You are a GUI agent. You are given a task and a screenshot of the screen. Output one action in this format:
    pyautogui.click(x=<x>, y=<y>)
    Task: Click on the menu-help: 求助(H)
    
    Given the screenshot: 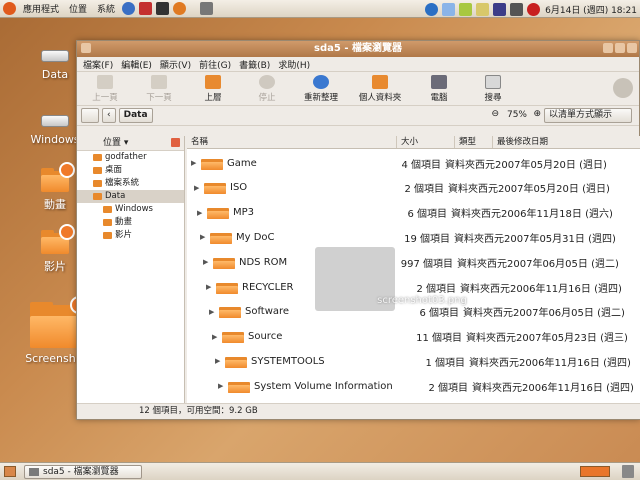 What is the action you would take?
    pyautogui.click(x=294, y=64)
    